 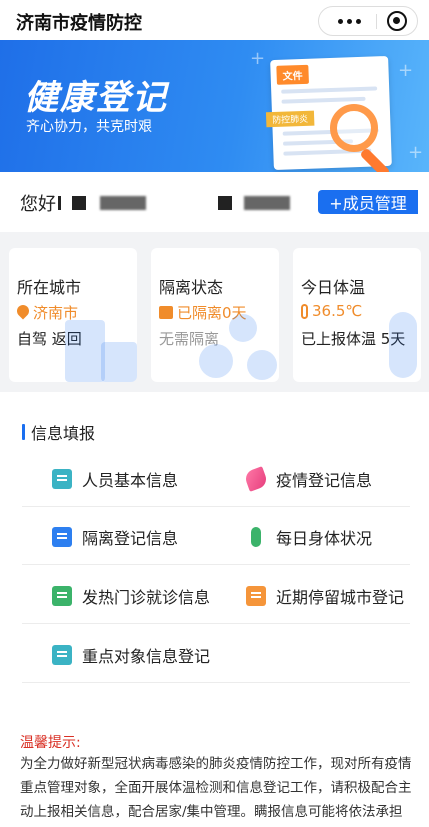 I want to click on thermometer-decoration-icon, so click(x=403, y=345).